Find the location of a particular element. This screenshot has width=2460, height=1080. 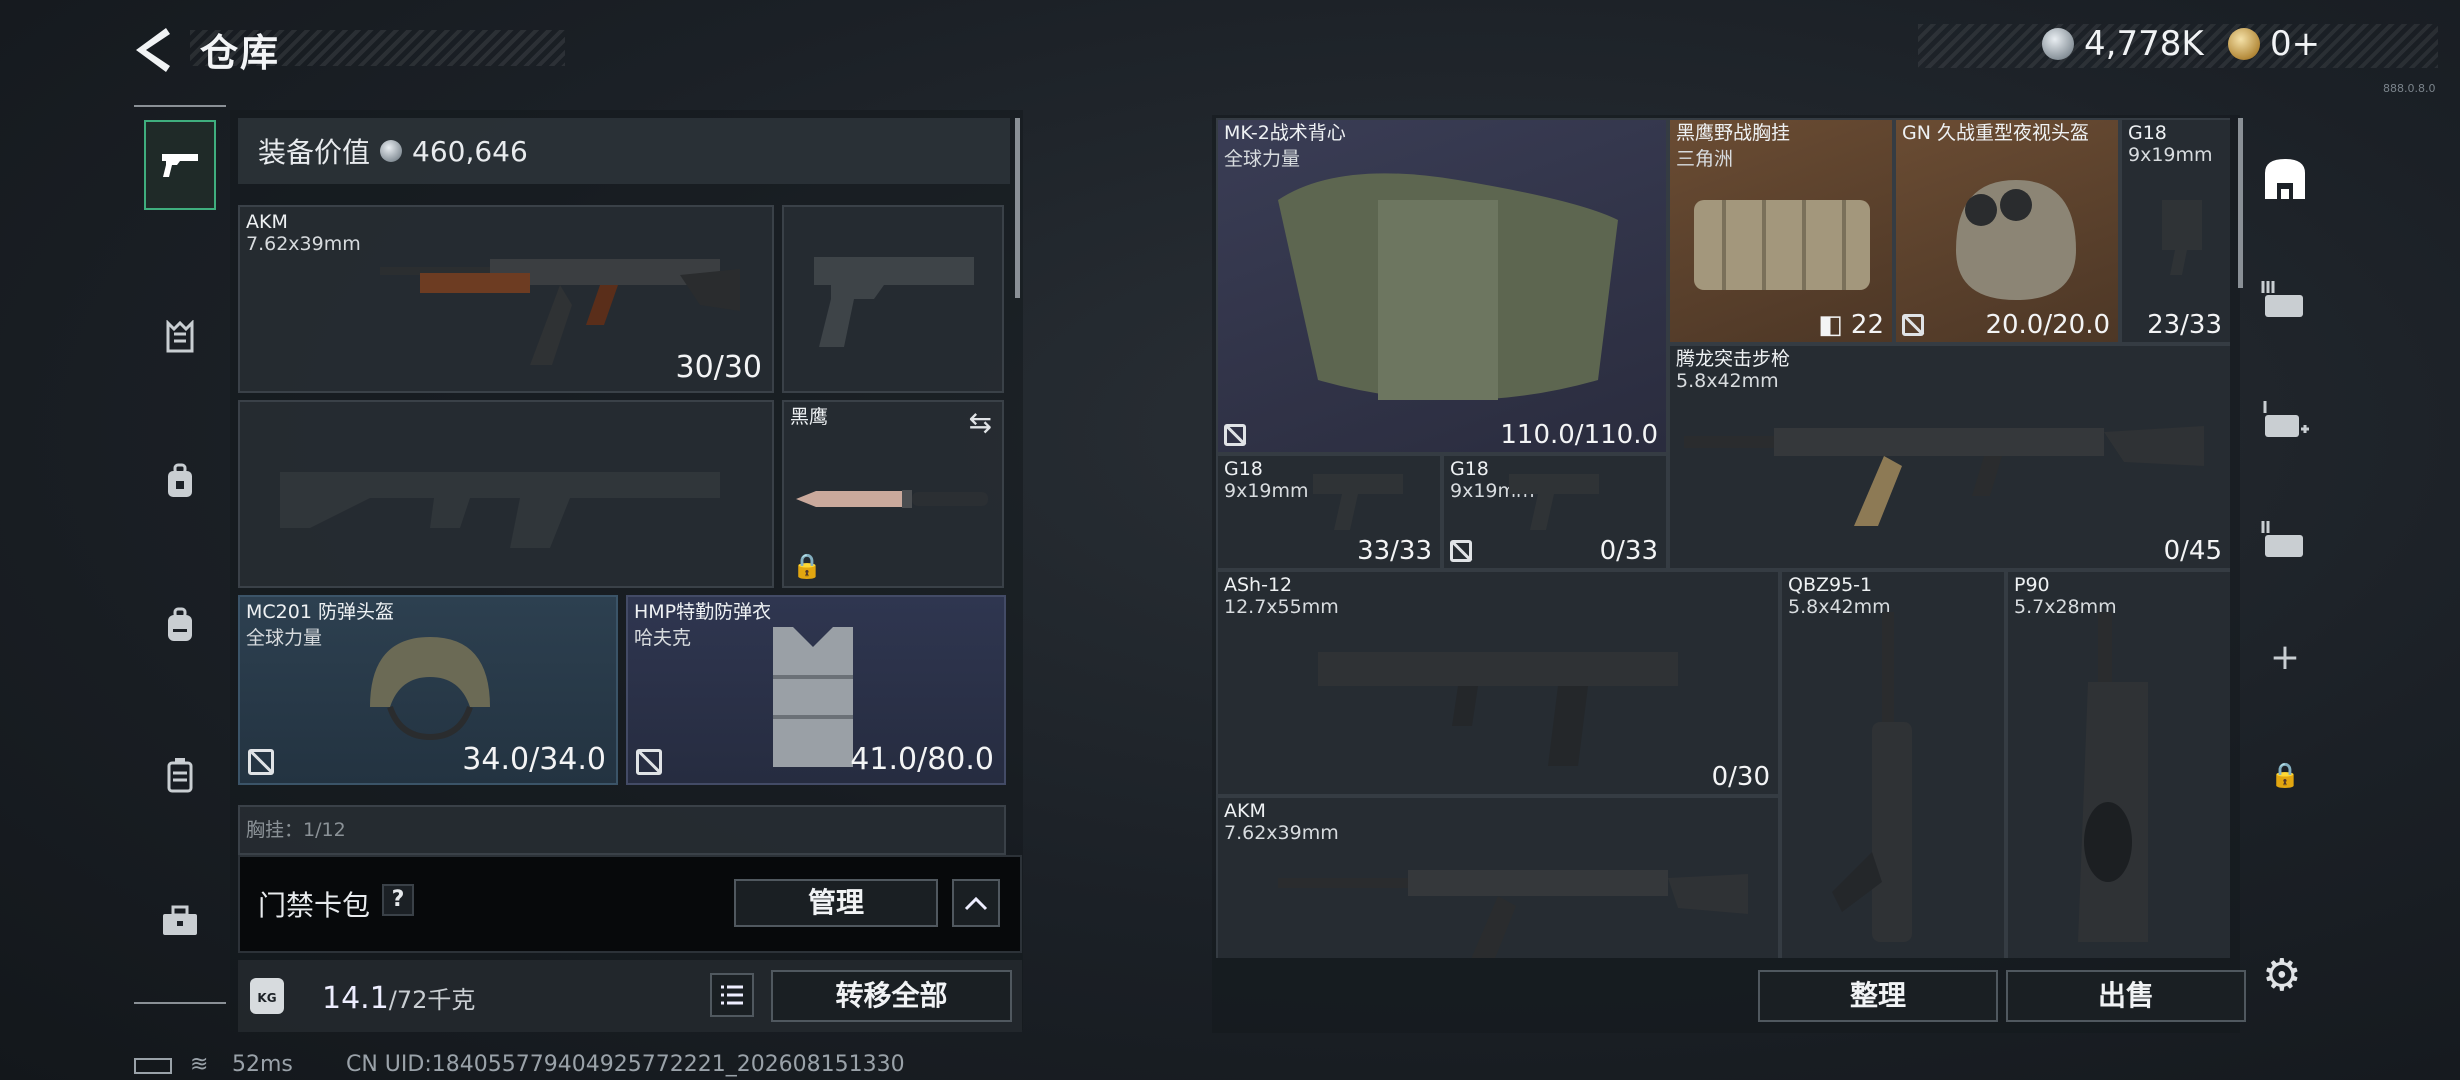

item-name: ASh-12 is located at coordinates (1258, 585).